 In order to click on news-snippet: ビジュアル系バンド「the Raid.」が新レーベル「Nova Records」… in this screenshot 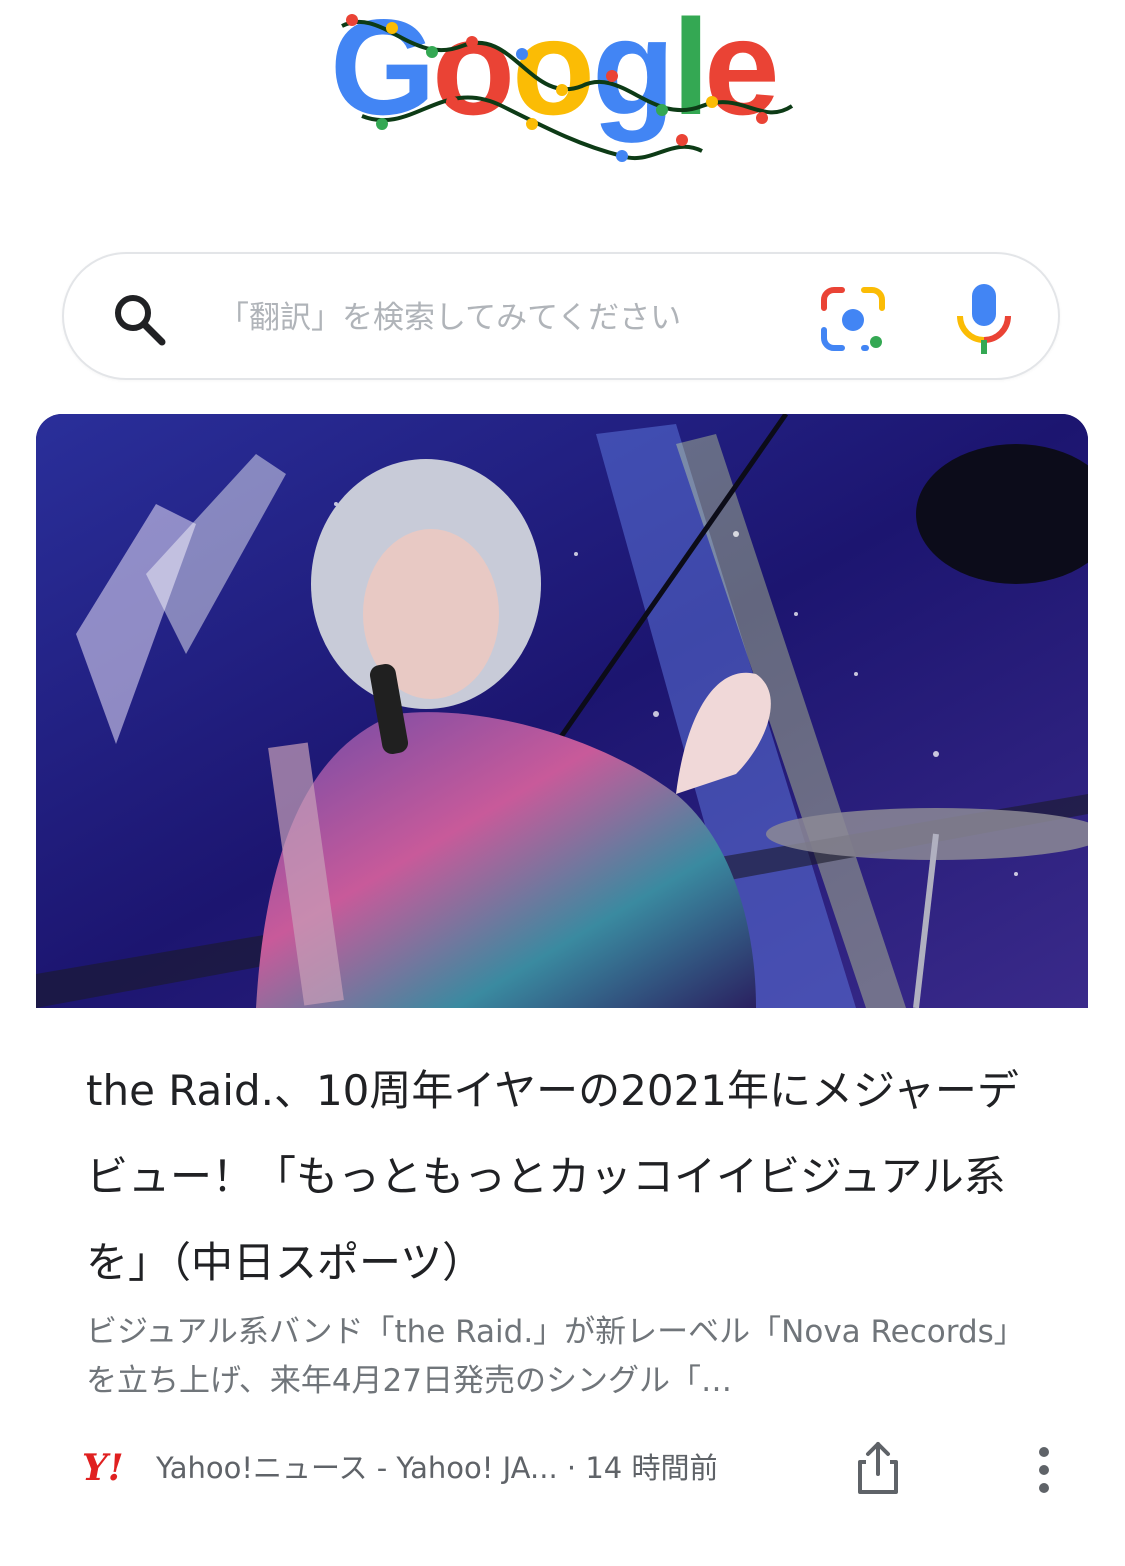, I will do `click(548, 1356)`.